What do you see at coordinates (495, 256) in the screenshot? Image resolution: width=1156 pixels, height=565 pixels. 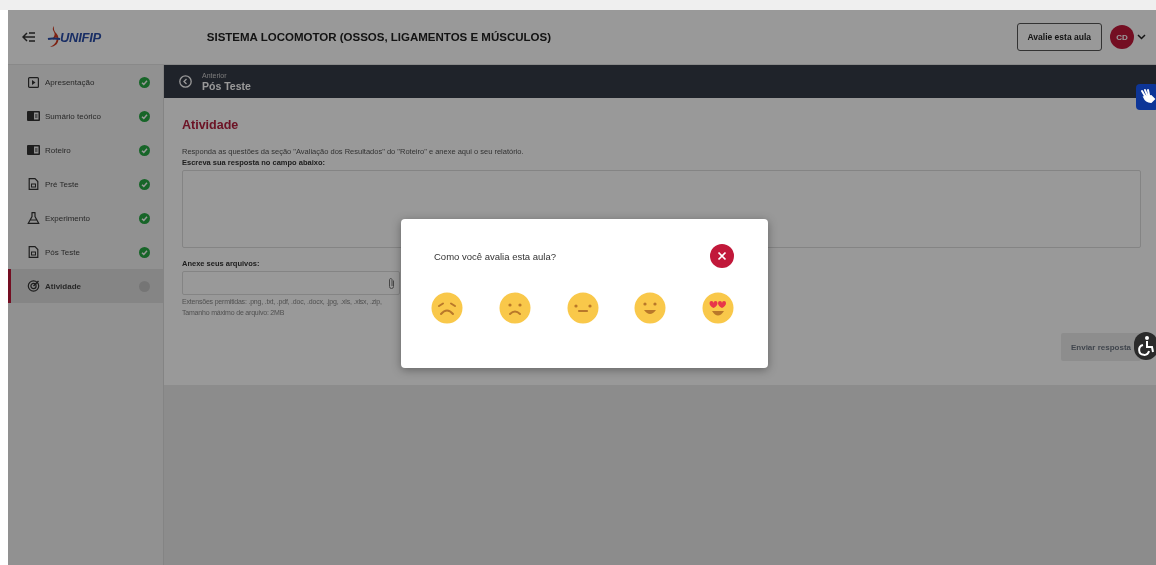 I see `dialog-title: Como você avalia esta aula?` at bounding box center [495, 256].